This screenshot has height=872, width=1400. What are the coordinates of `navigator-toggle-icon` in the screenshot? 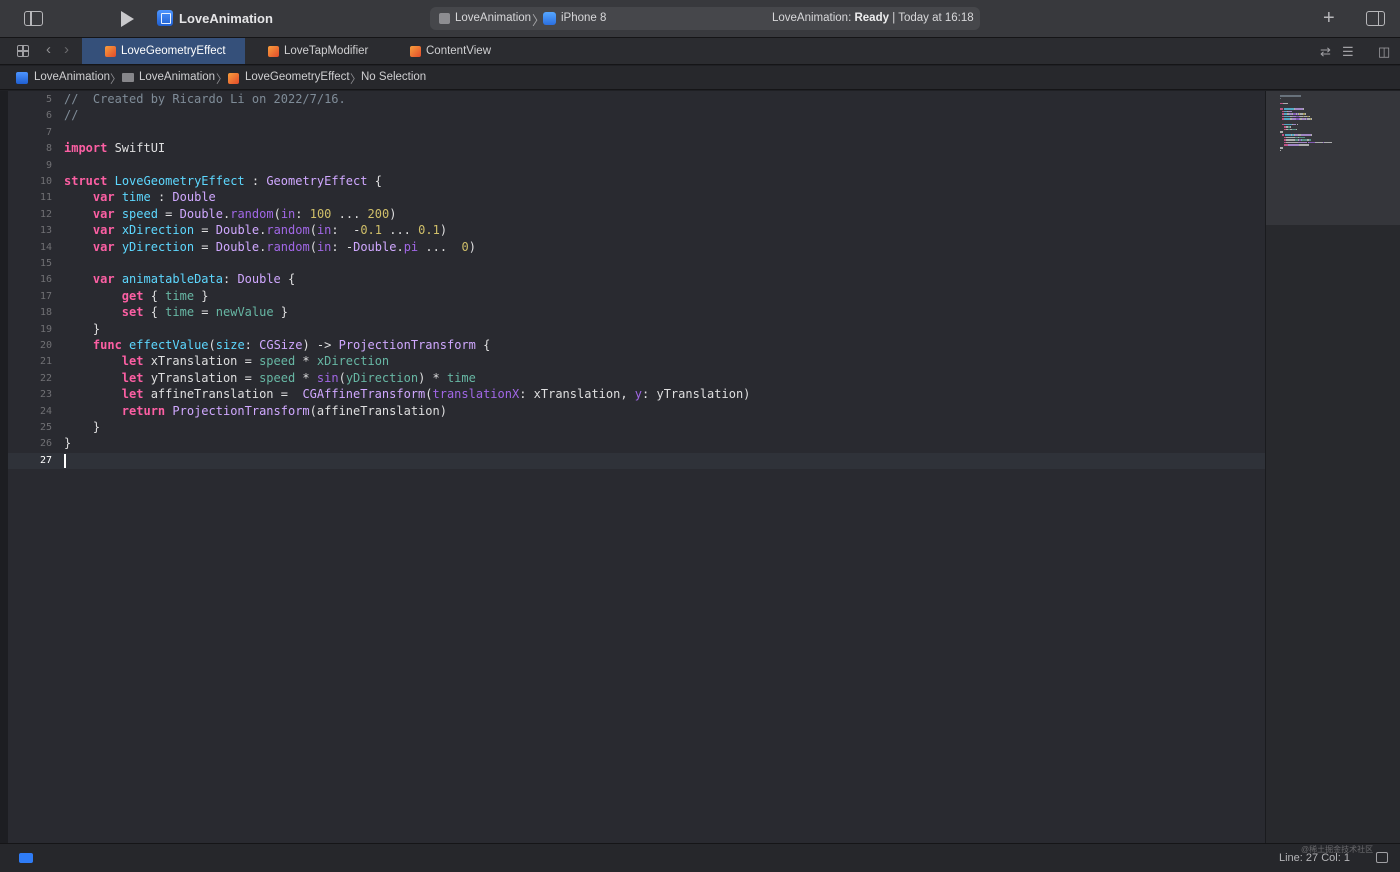 It's located at (33, 18).